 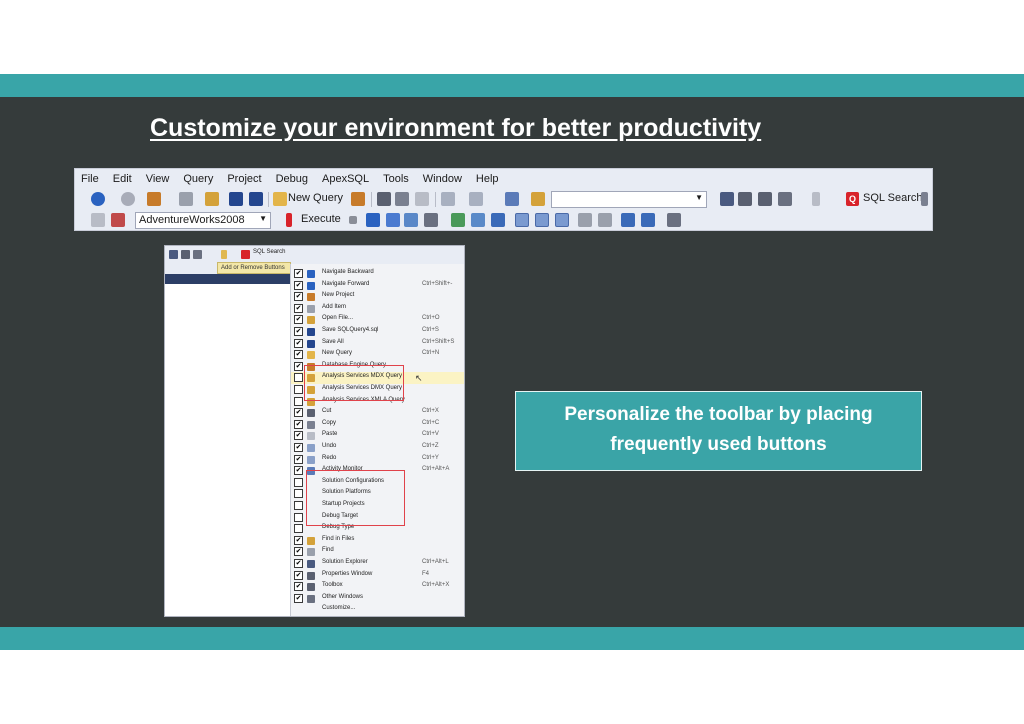 I want to click on decrease-indent-icon, so click(x=628, y=220).